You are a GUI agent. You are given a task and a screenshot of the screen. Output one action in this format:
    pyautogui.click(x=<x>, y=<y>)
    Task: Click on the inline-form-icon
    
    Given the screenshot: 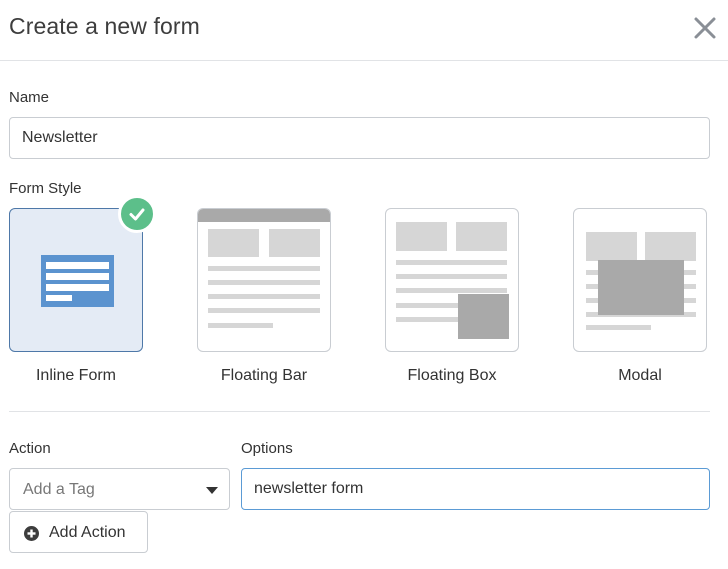 What is the action you would take?
    pyautogui.click(x=77, y=281)
    